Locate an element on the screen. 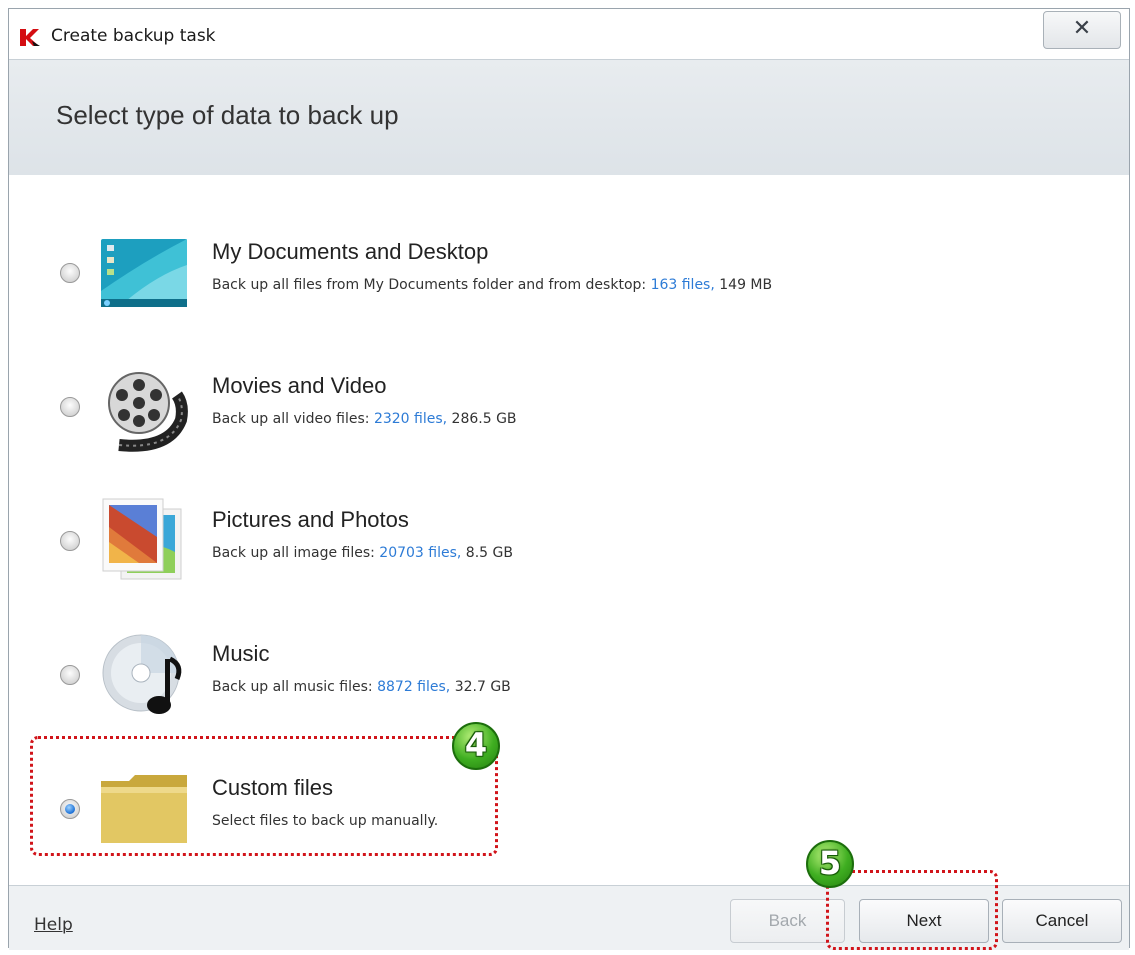 This screenshot has height=955, width=1135. kaspersky-logo-icon is located at coordinates (30, 37).